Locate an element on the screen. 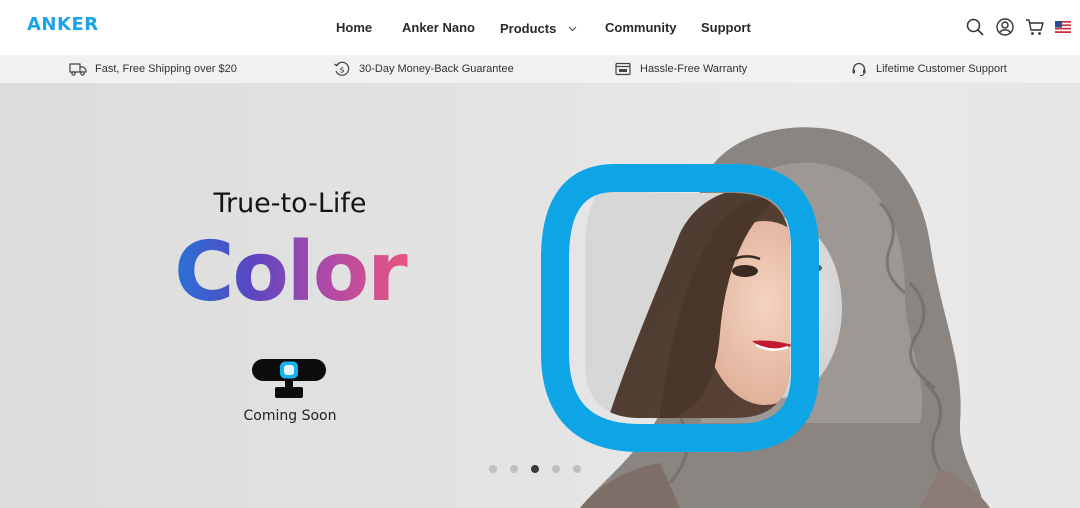 The height and width of the screenshot is (508, 1080). hero-tagline: True-to-Life is located at coordinates (290, 203).